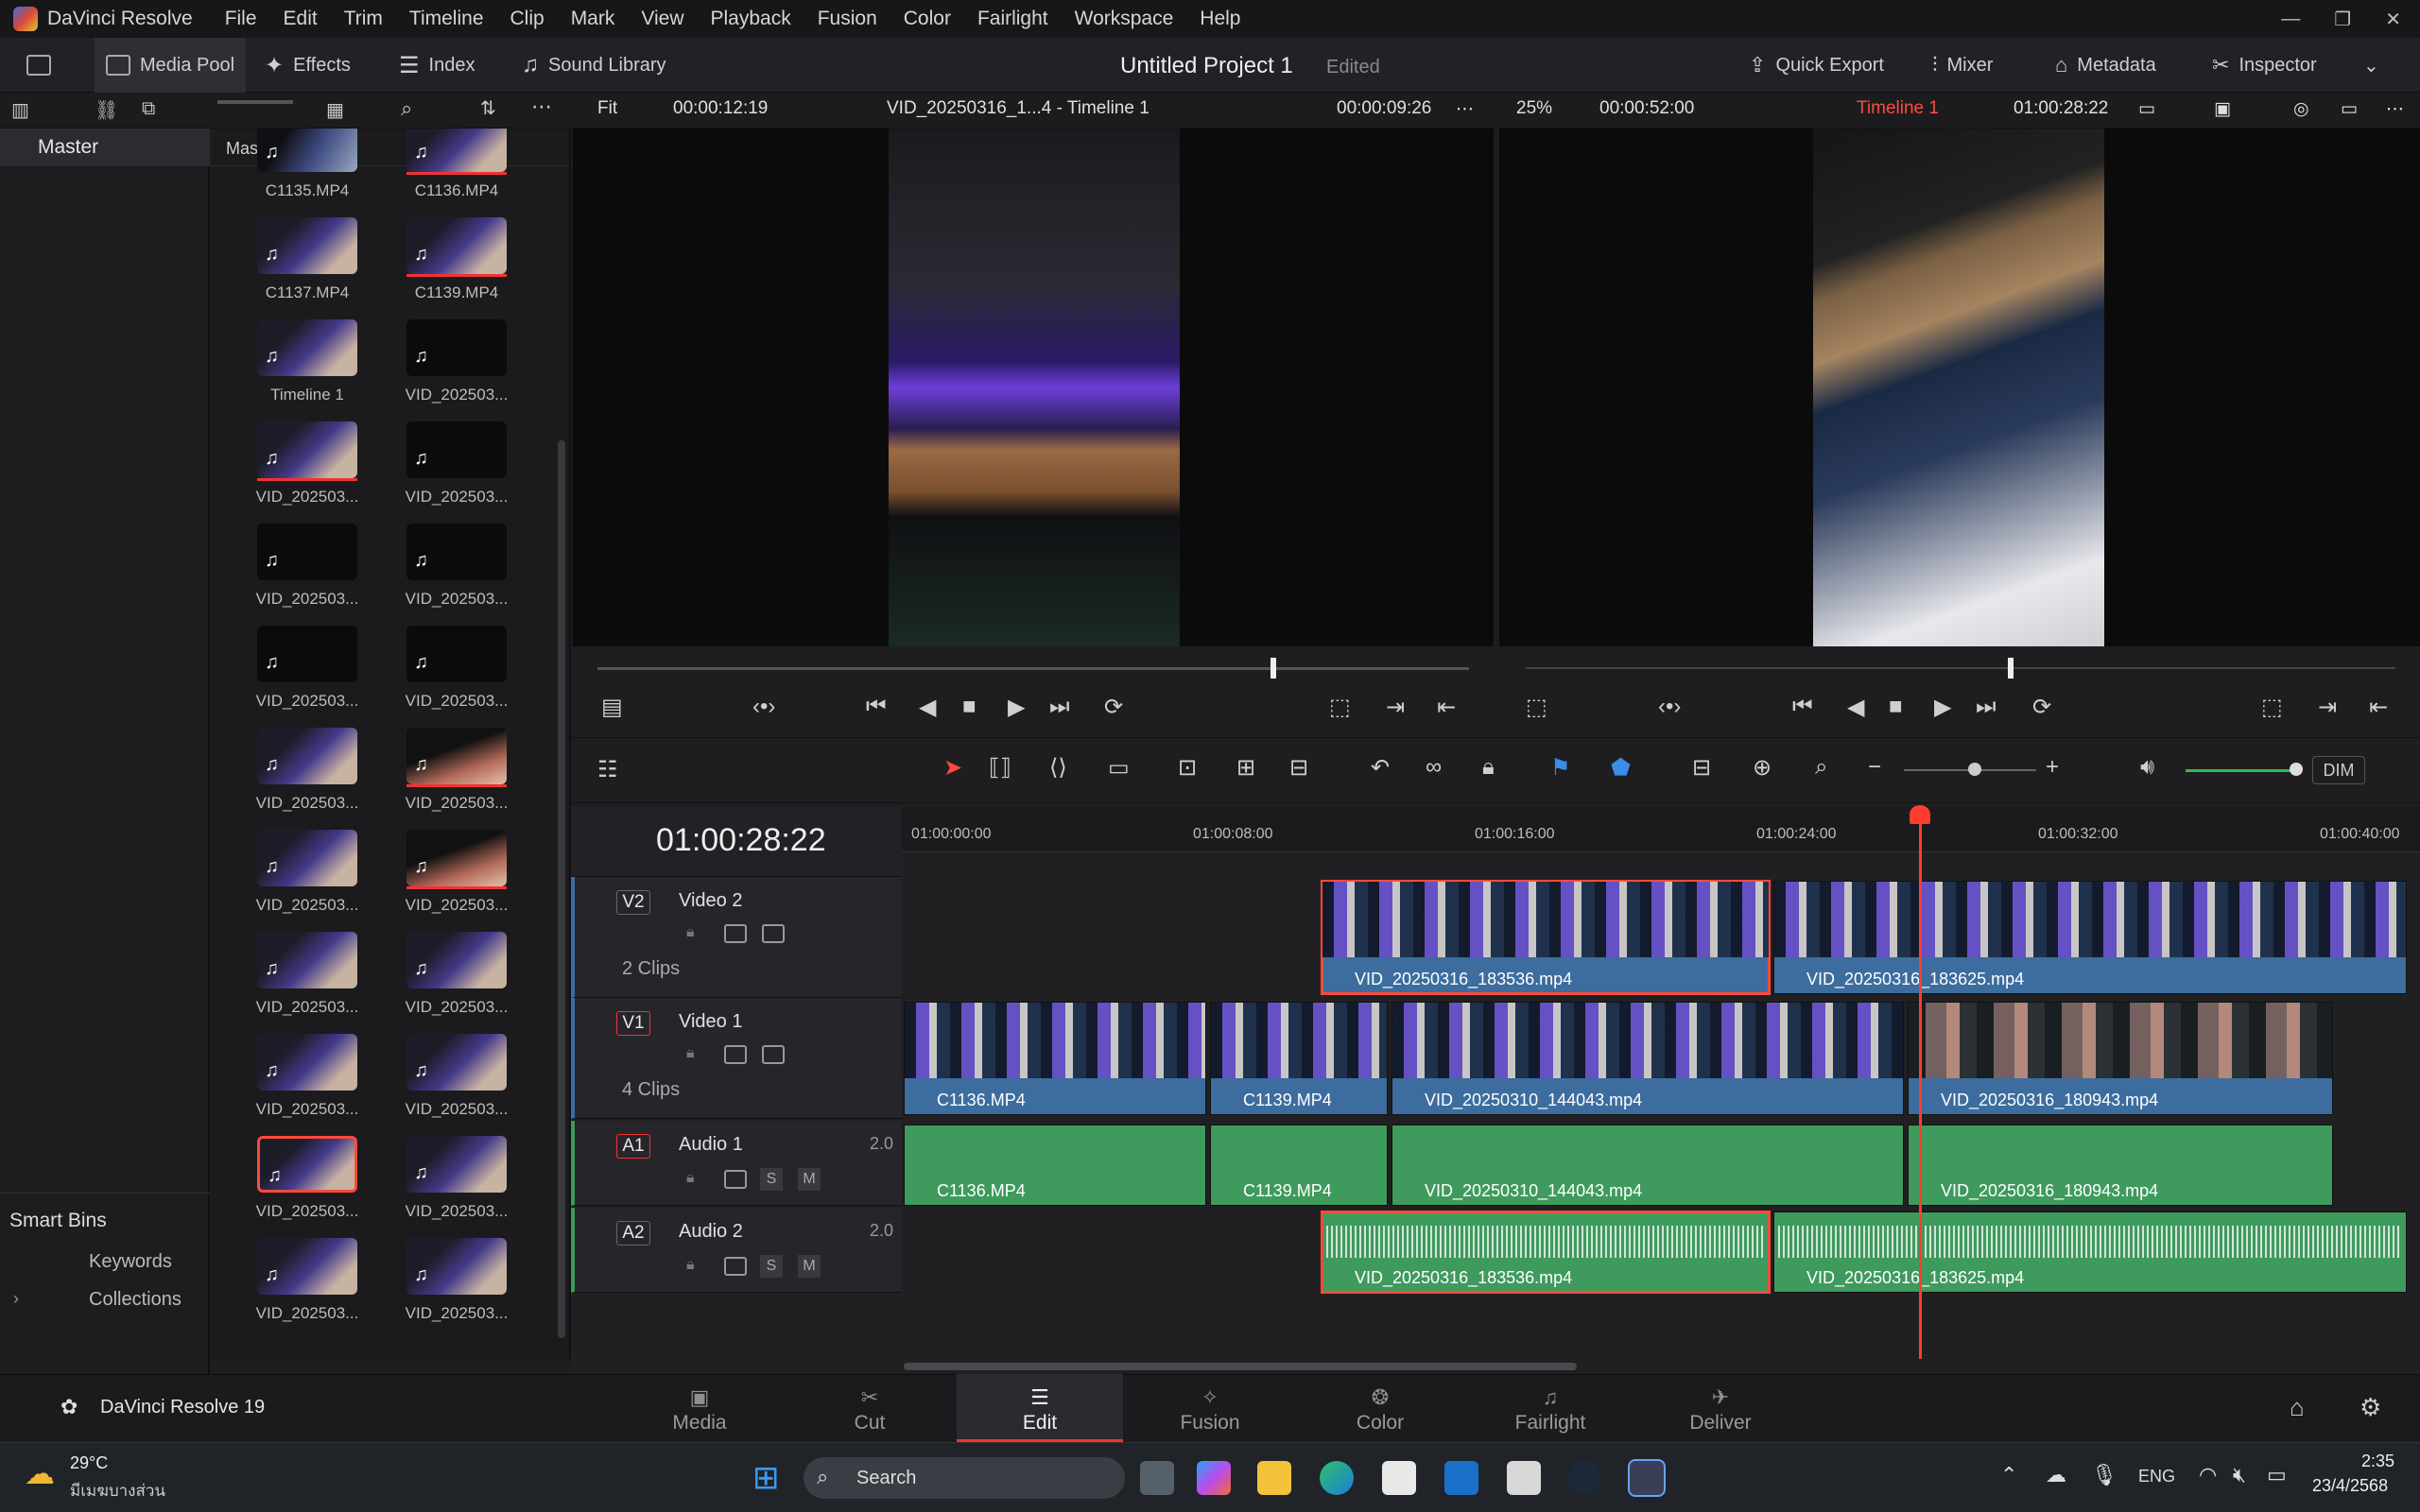 The height and width of the screenshot is (1512, 2420). Describe the element at coordinates (1012, 19) in the screenshot. I see `menu-fairlight: Fairlight` at that location.